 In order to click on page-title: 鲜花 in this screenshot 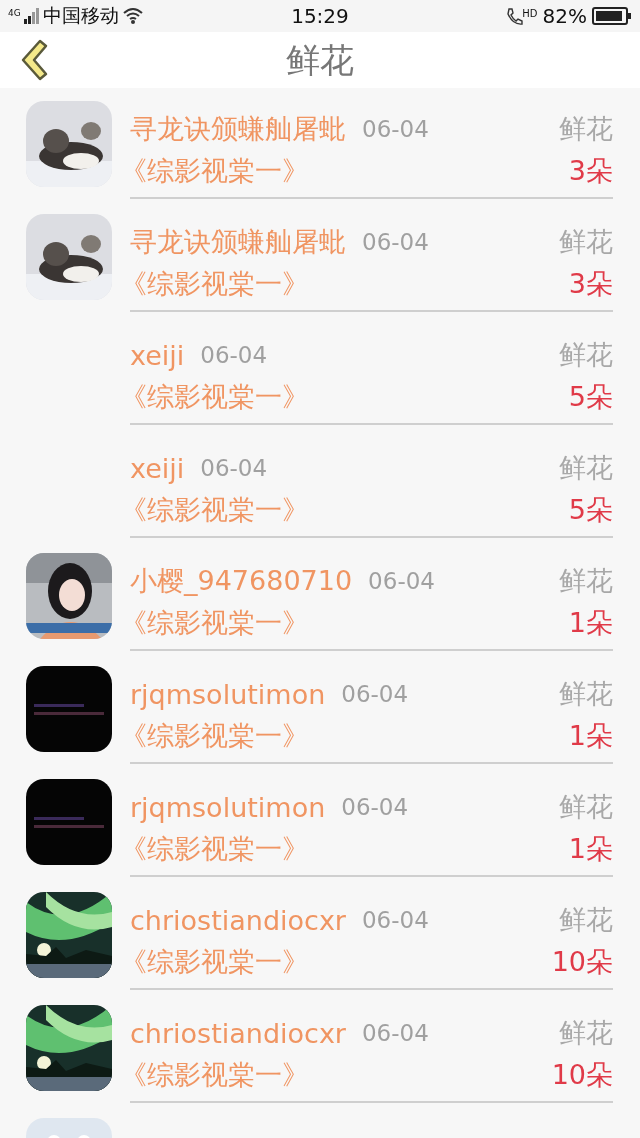, I will do `click(320, 60)`.